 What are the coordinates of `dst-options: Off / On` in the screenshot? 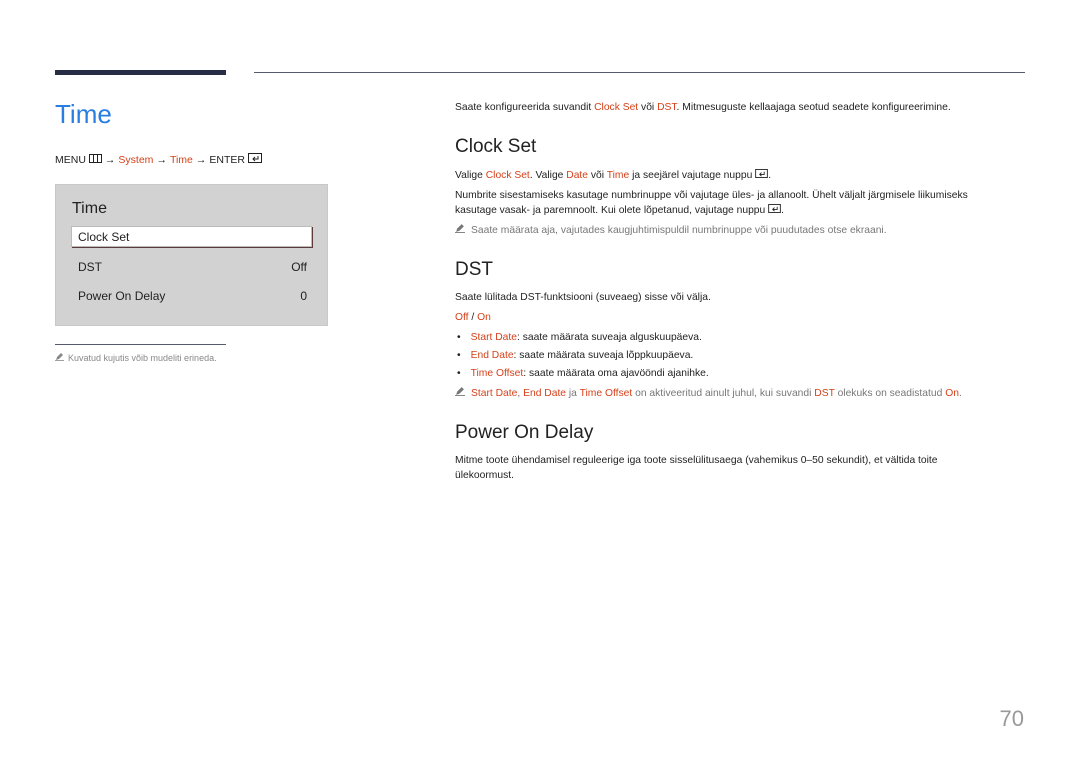 It's located at (473, 318).